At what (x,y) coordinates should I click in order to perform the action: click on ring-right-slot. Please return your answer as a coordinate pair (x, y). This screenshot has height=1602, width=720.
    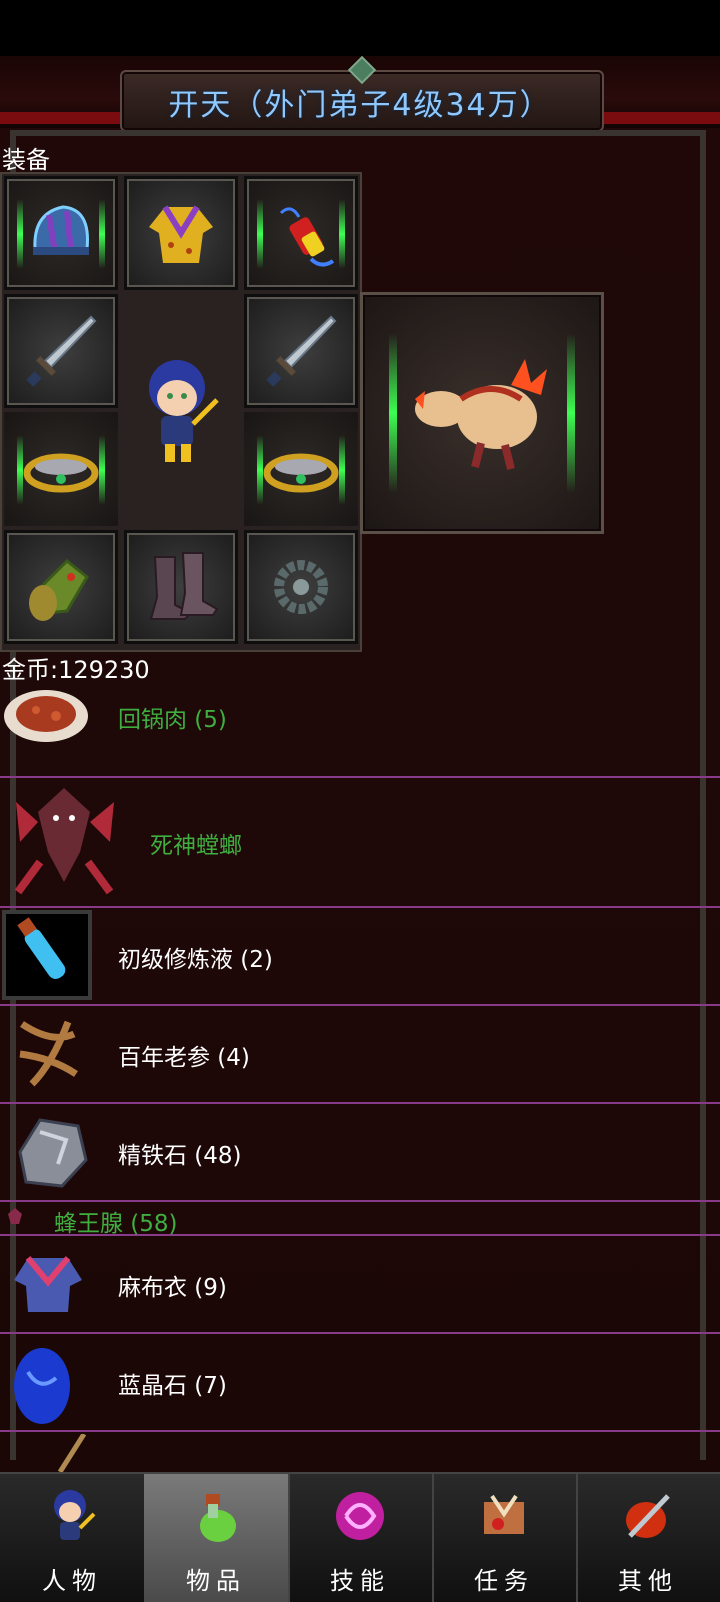
    Looking at the image, I should click on (301, 469).